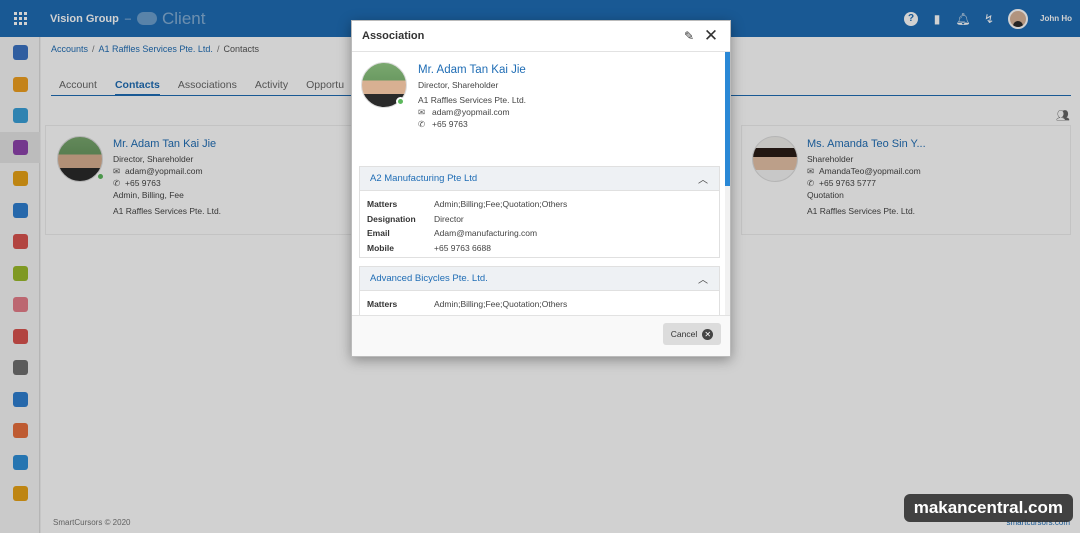 This screenshot has width=1080, height=533. What do you see at coordinates (400, 101) in the screenshot?
I see `online-status-dot` at bounding box center [400, 101].